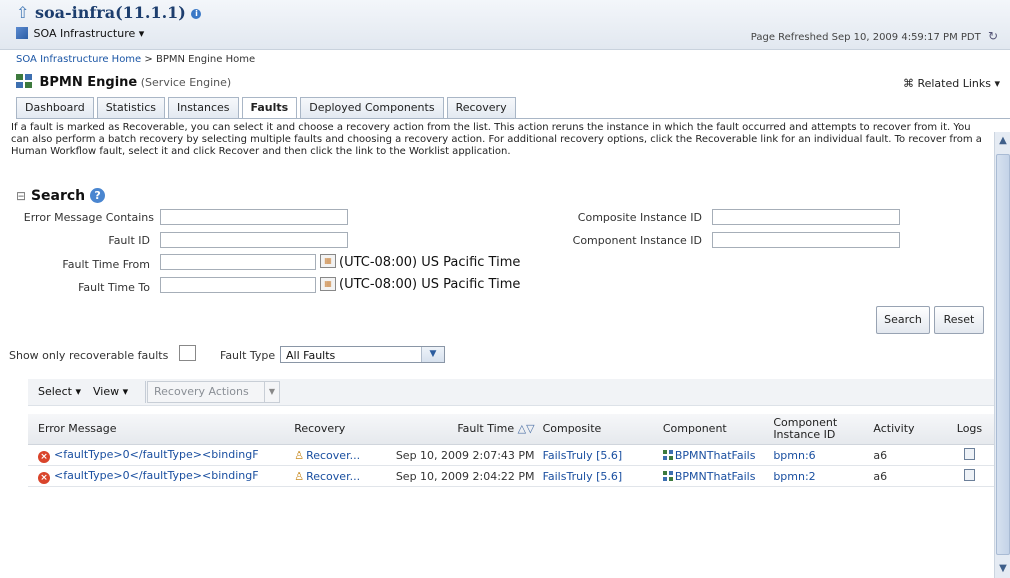 This screenshot has height=578, width=1010. What do you see at coordinates (461, 455) in the screenshot?
I see `fault-time-cell: Sep 10, 2009 2:07:43 PM` at bounding box center [461, 455].